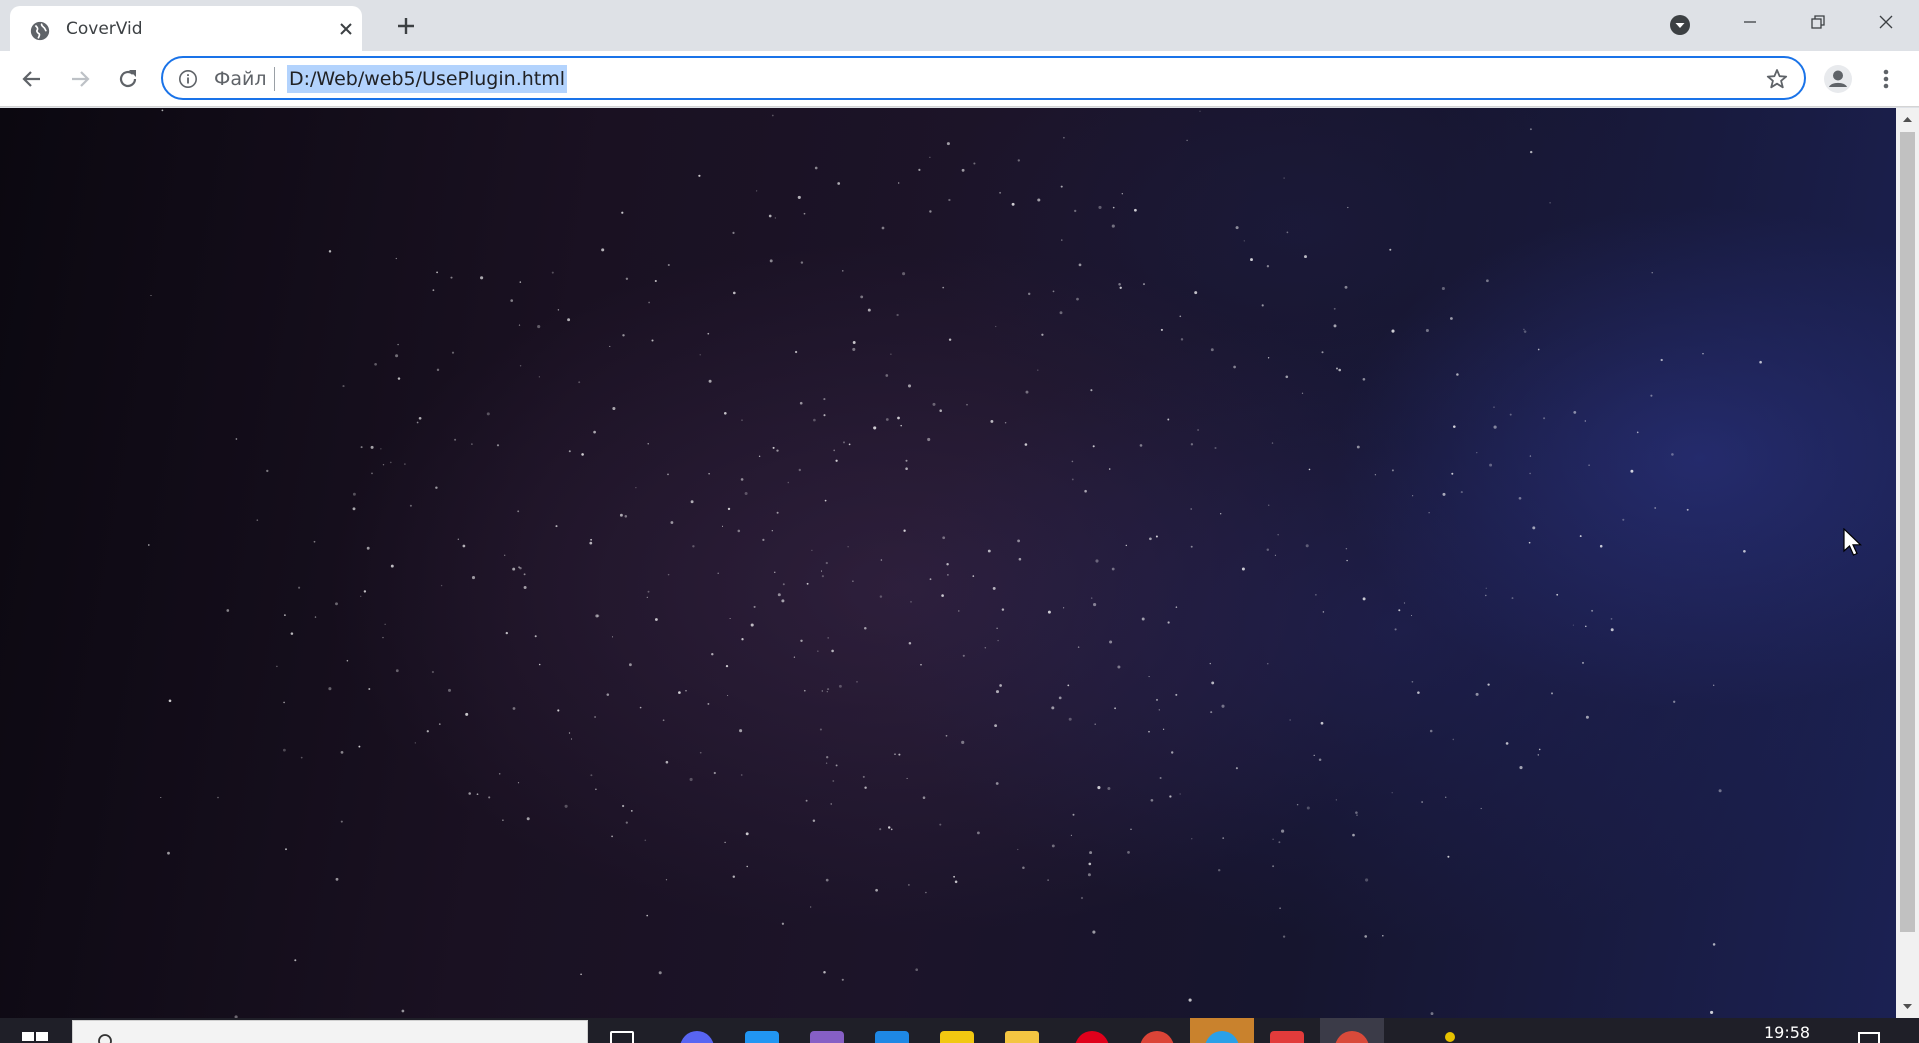 This screenshot has height=1043, width=1919. Describe the element at coordinates (35, 1037) in the screenshot. I see `windows-start-icon` at that location.